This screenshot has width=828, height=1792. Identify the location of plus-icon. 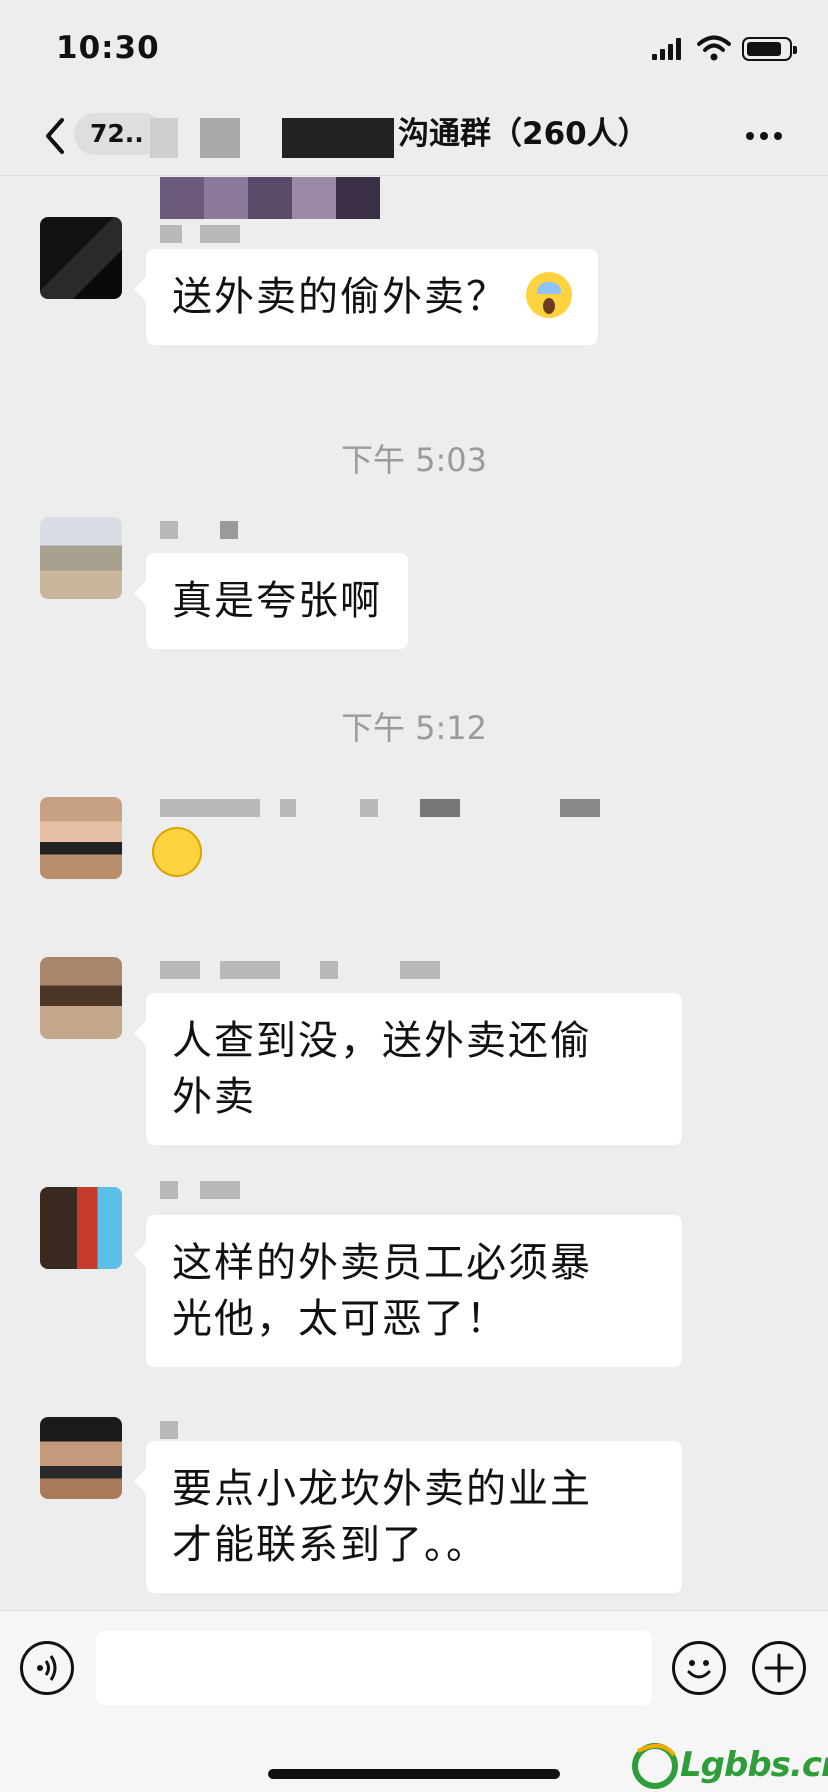
(779, 1668).